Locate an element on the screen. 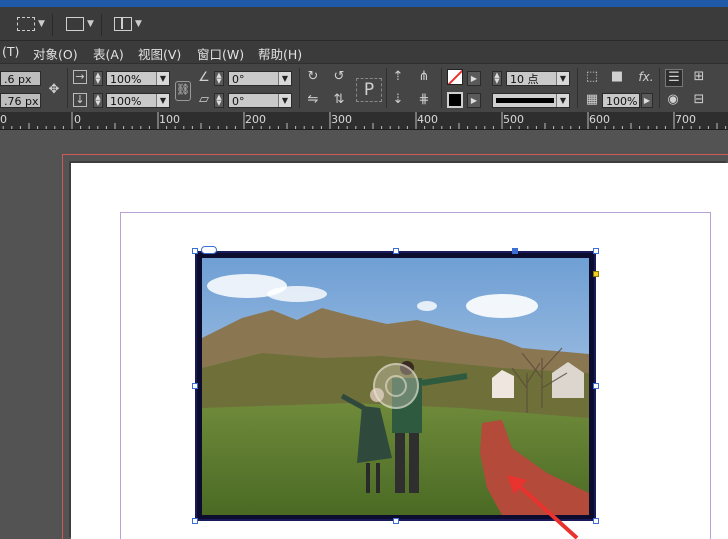  scale-x-stepper: ▲ ▼ is located at coordinates (98, 78).